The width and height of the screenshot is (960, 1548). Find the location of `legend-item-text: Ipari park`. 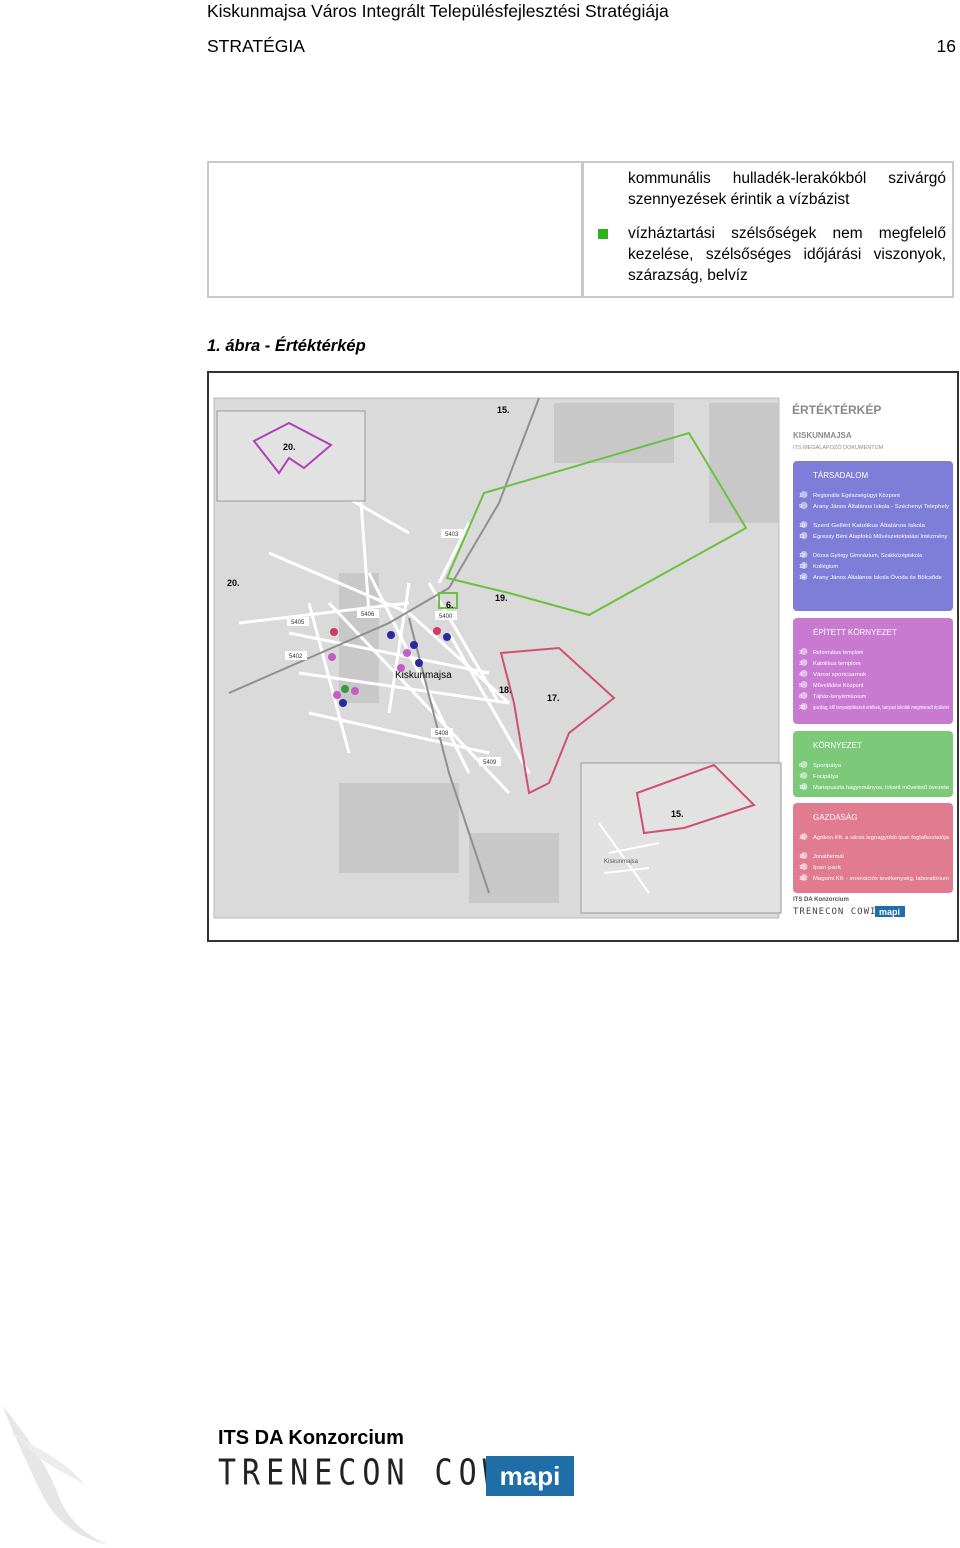

legend-item-text: Ipari park is located at coordinates (827, 868).